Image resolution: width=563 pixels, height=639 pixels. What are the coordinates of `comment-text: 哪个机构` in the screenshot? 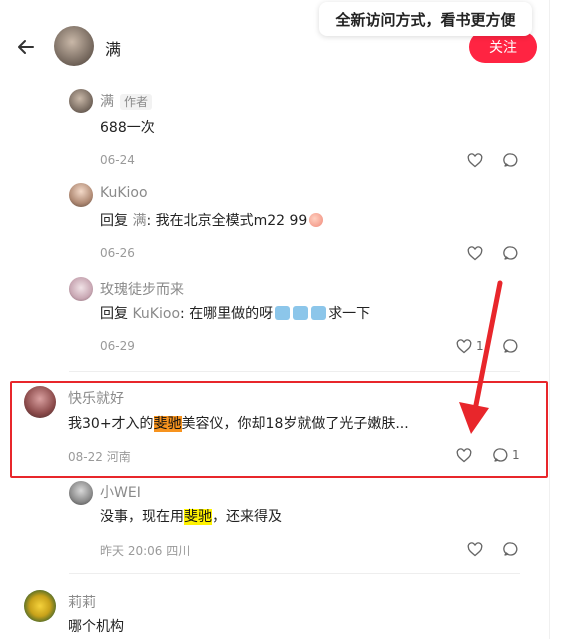 It's located at (96, 627).